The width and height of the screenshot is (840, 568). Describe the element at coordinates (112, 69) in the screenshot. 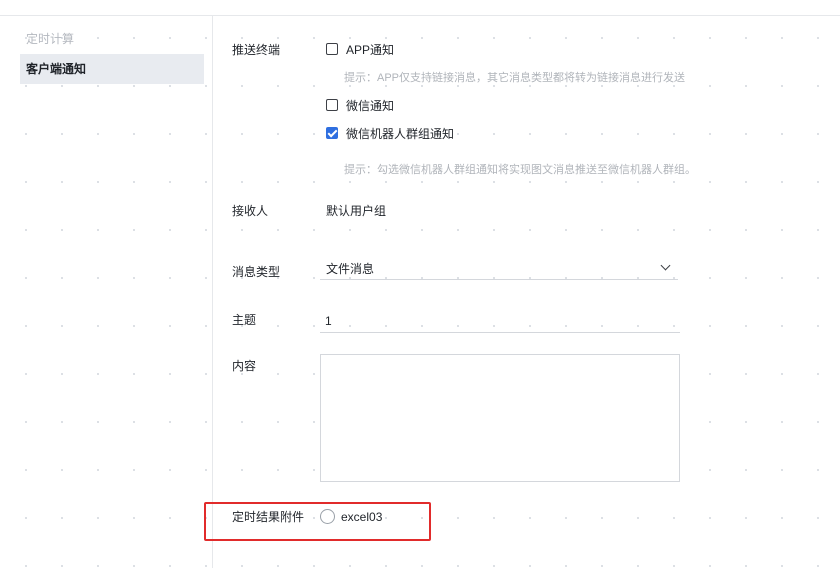

I see `sidebar-item-client-notify: 客户端通知` at that location.